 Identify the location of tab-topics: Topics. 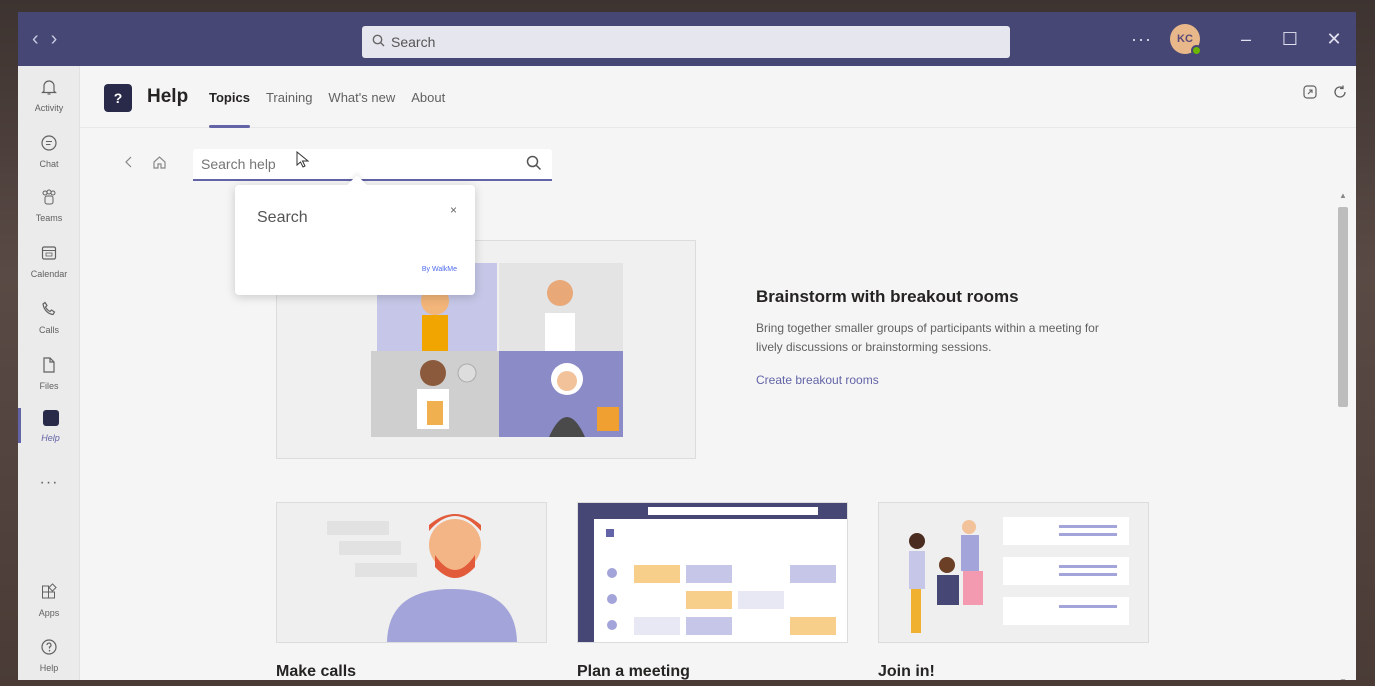
(233, 97).